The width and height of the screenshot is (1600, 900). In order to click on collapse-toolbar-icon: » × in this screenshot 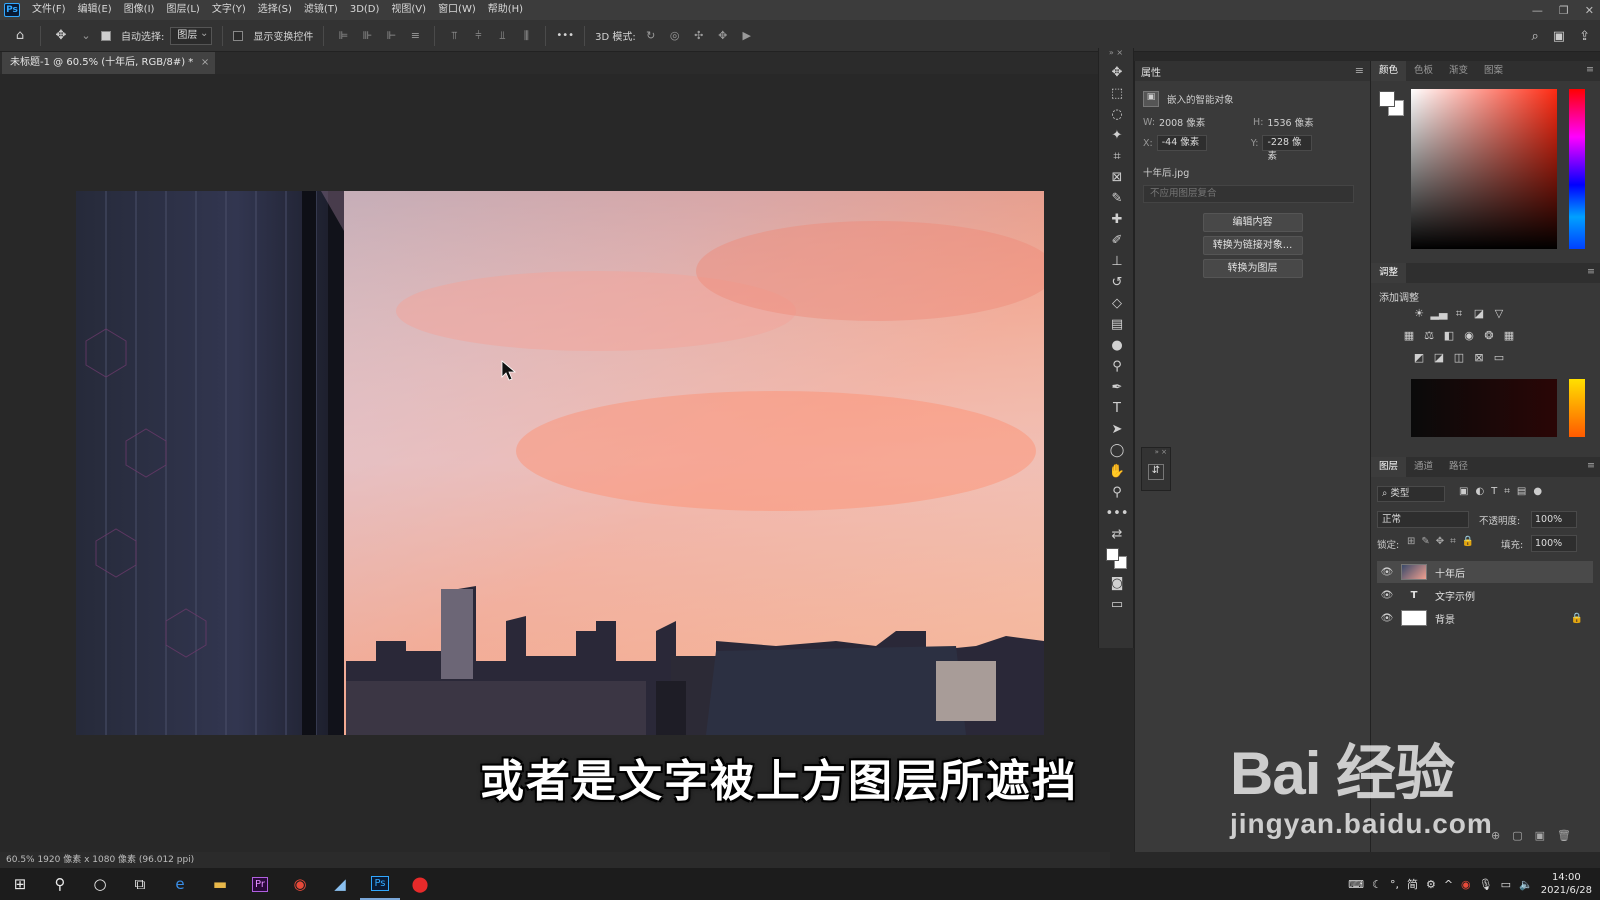, I will do `click(1116, 55)`.